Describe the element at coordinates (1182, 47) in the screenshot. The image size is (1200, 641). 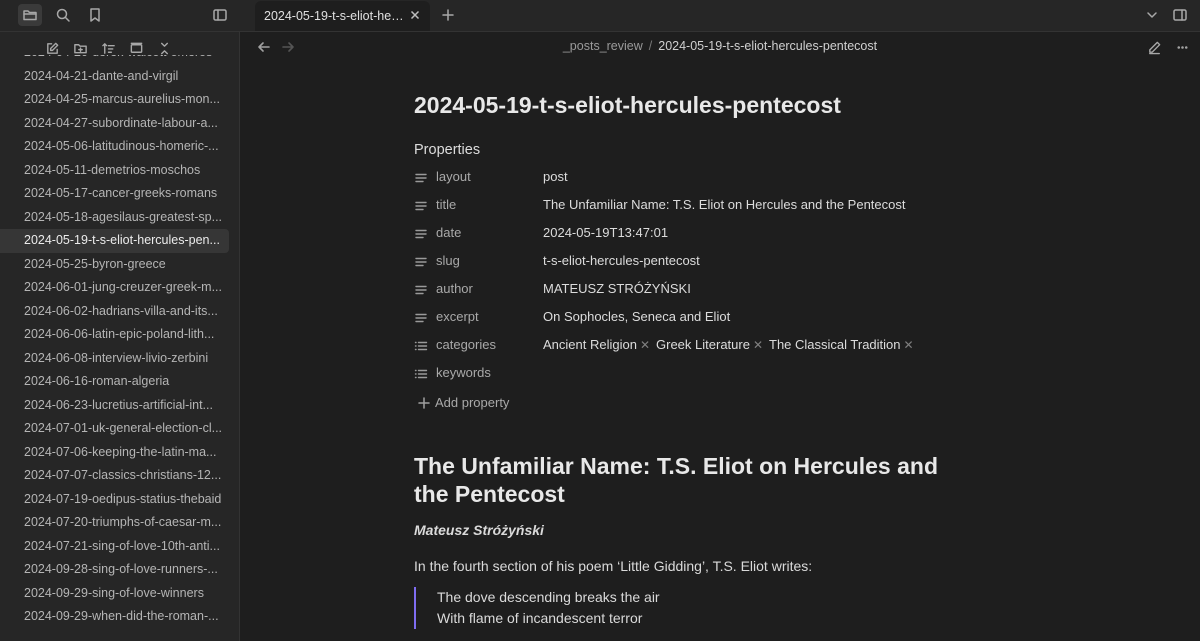
I see `more-options-button` at that location.